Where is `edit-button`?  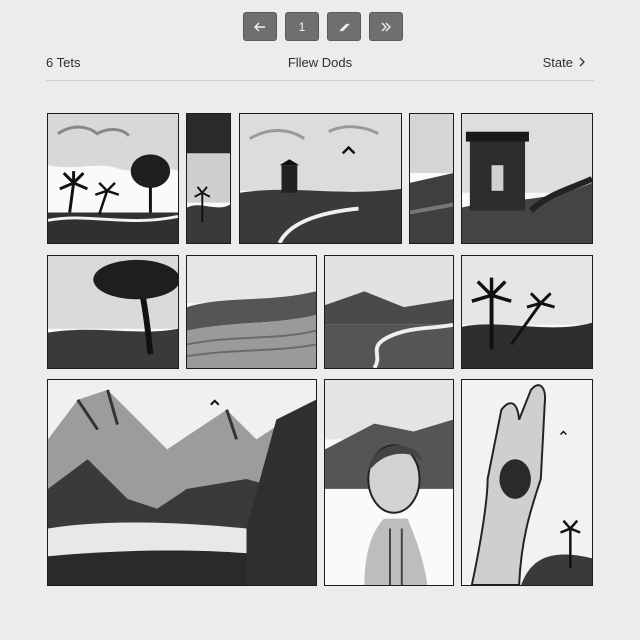
edit-button is located at coordinates (344, 26).